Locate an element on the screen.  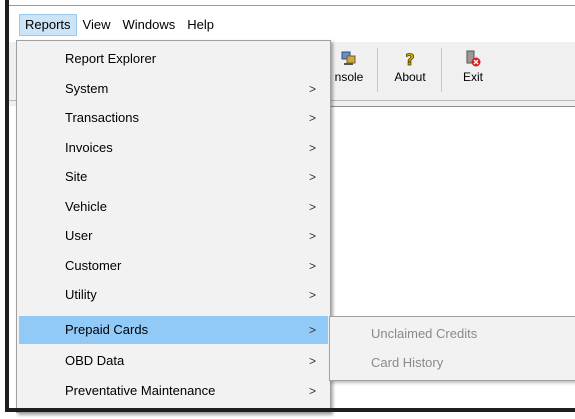
menu-item-label: User is located at coordinates (79, 235).